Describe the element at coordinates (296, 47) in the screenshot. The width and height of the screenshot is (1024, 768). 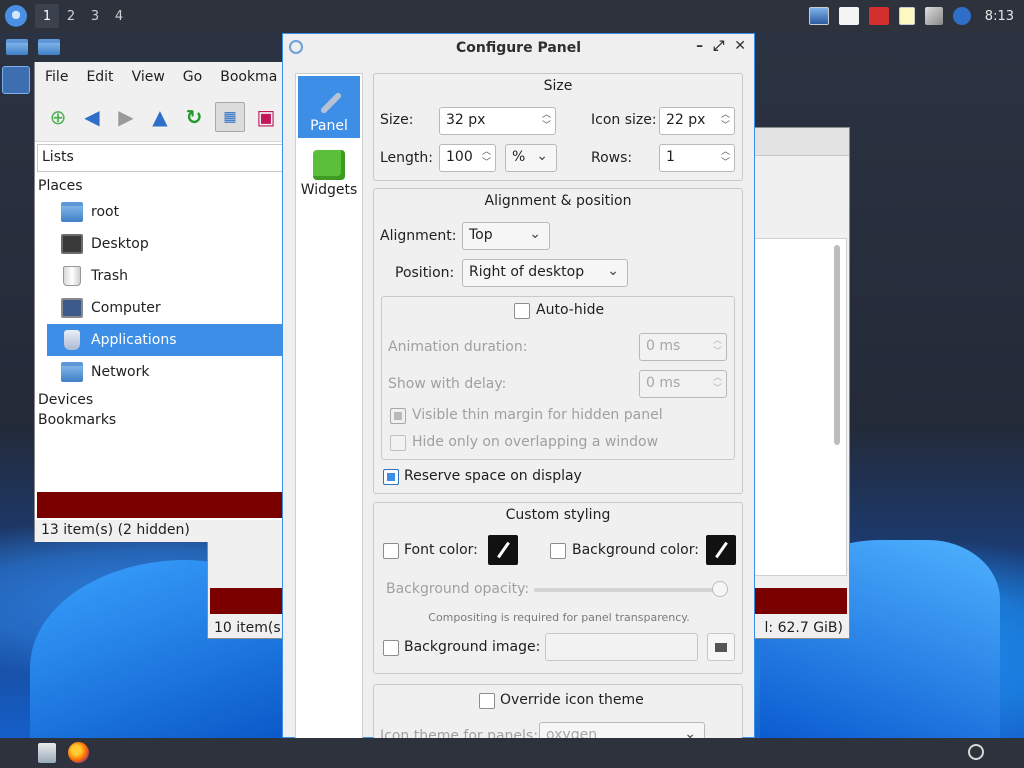
I see `app-icon` at that location.